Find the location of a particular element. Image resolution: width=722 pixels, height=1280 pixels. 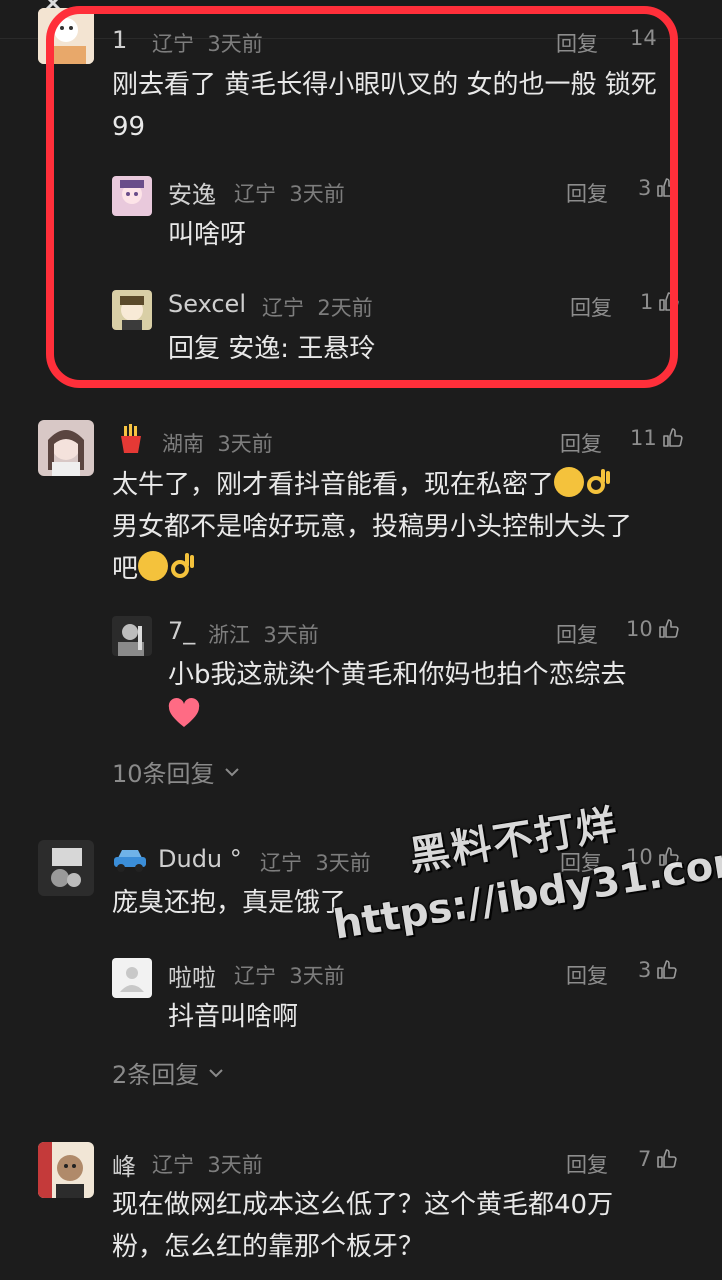

comment-text-line: 吧 is located at coordinates (125, 569).